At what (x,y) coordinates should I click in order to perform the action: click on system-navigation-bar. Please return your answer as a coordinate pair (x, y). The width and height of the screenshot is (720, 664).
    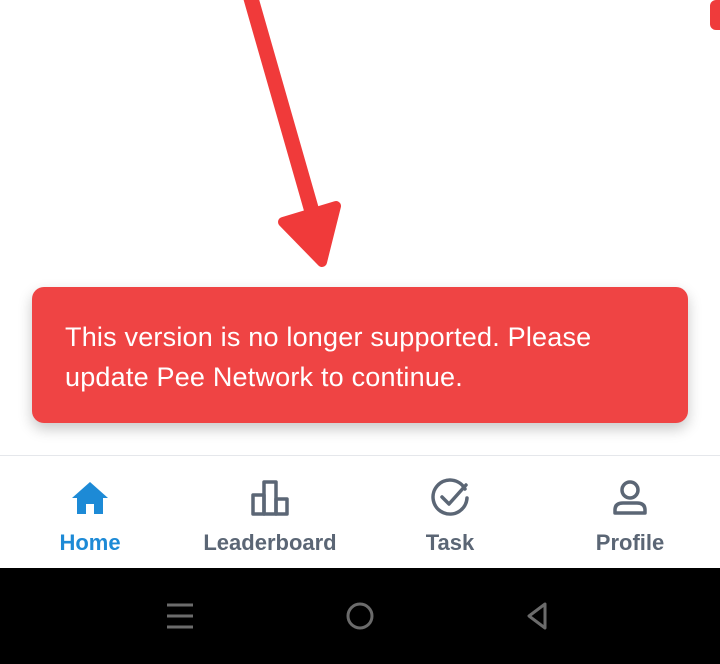
    Looking at the image, I should click on (360, 616).